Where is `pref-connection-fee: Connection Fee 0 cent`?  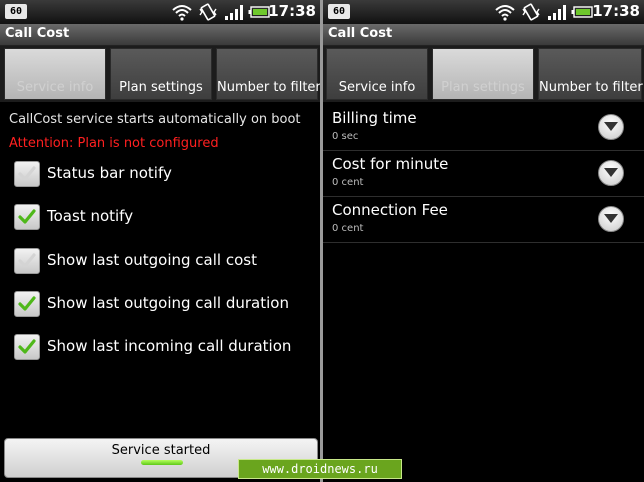 pref-connection-fee: Connection Fee 0 cent is located at coordinates (483, 219).